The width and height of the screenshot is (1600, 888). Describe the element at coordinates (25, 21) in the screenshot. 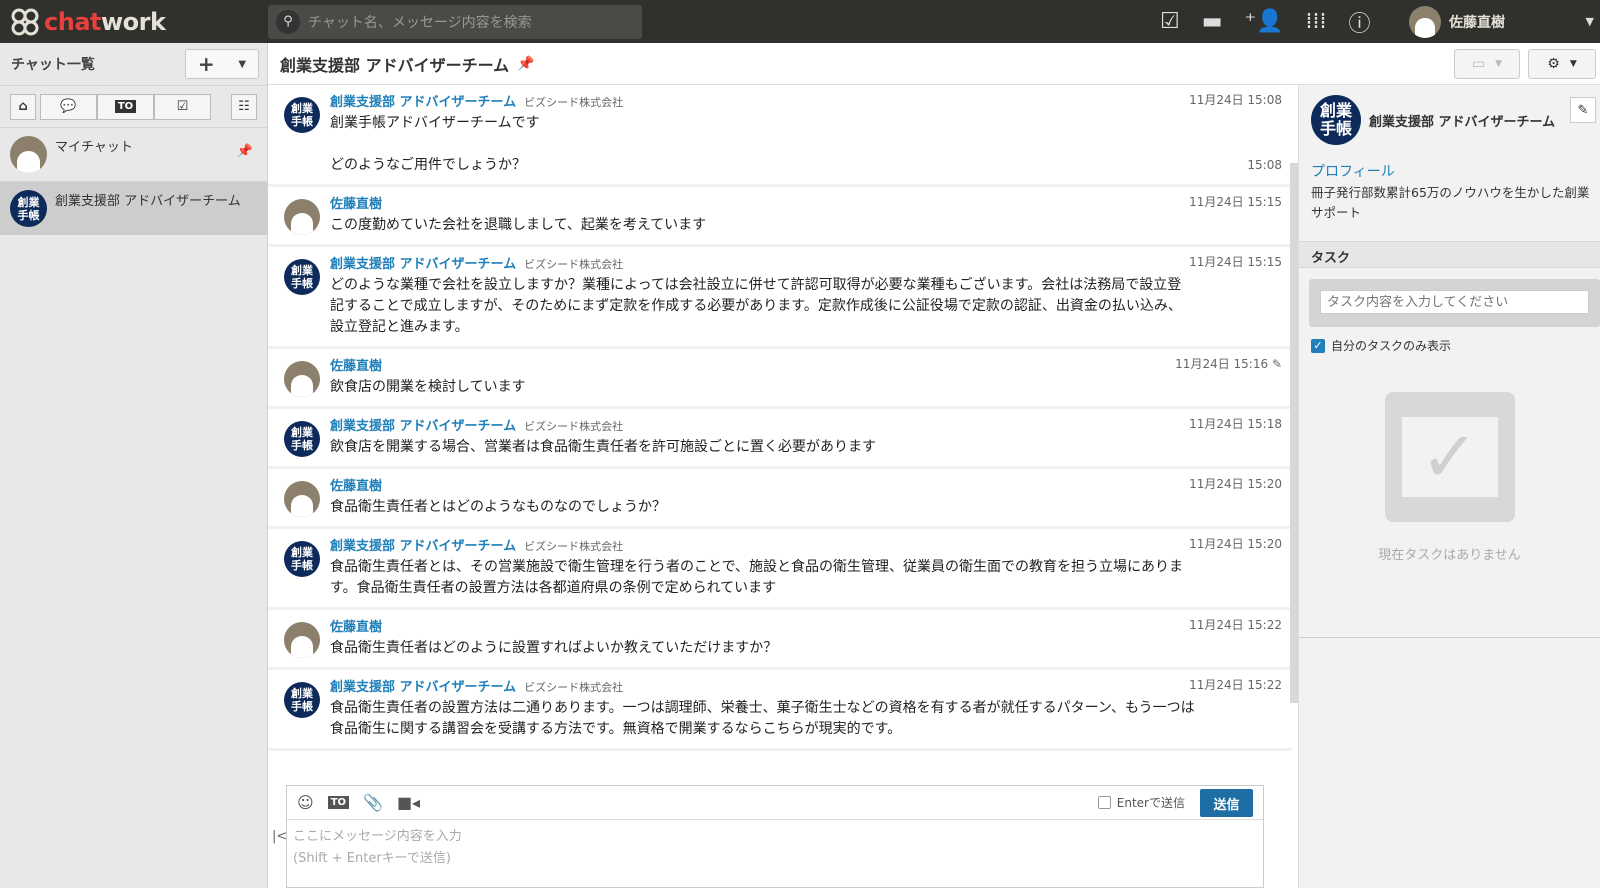

I see `logo-icon` at that location.